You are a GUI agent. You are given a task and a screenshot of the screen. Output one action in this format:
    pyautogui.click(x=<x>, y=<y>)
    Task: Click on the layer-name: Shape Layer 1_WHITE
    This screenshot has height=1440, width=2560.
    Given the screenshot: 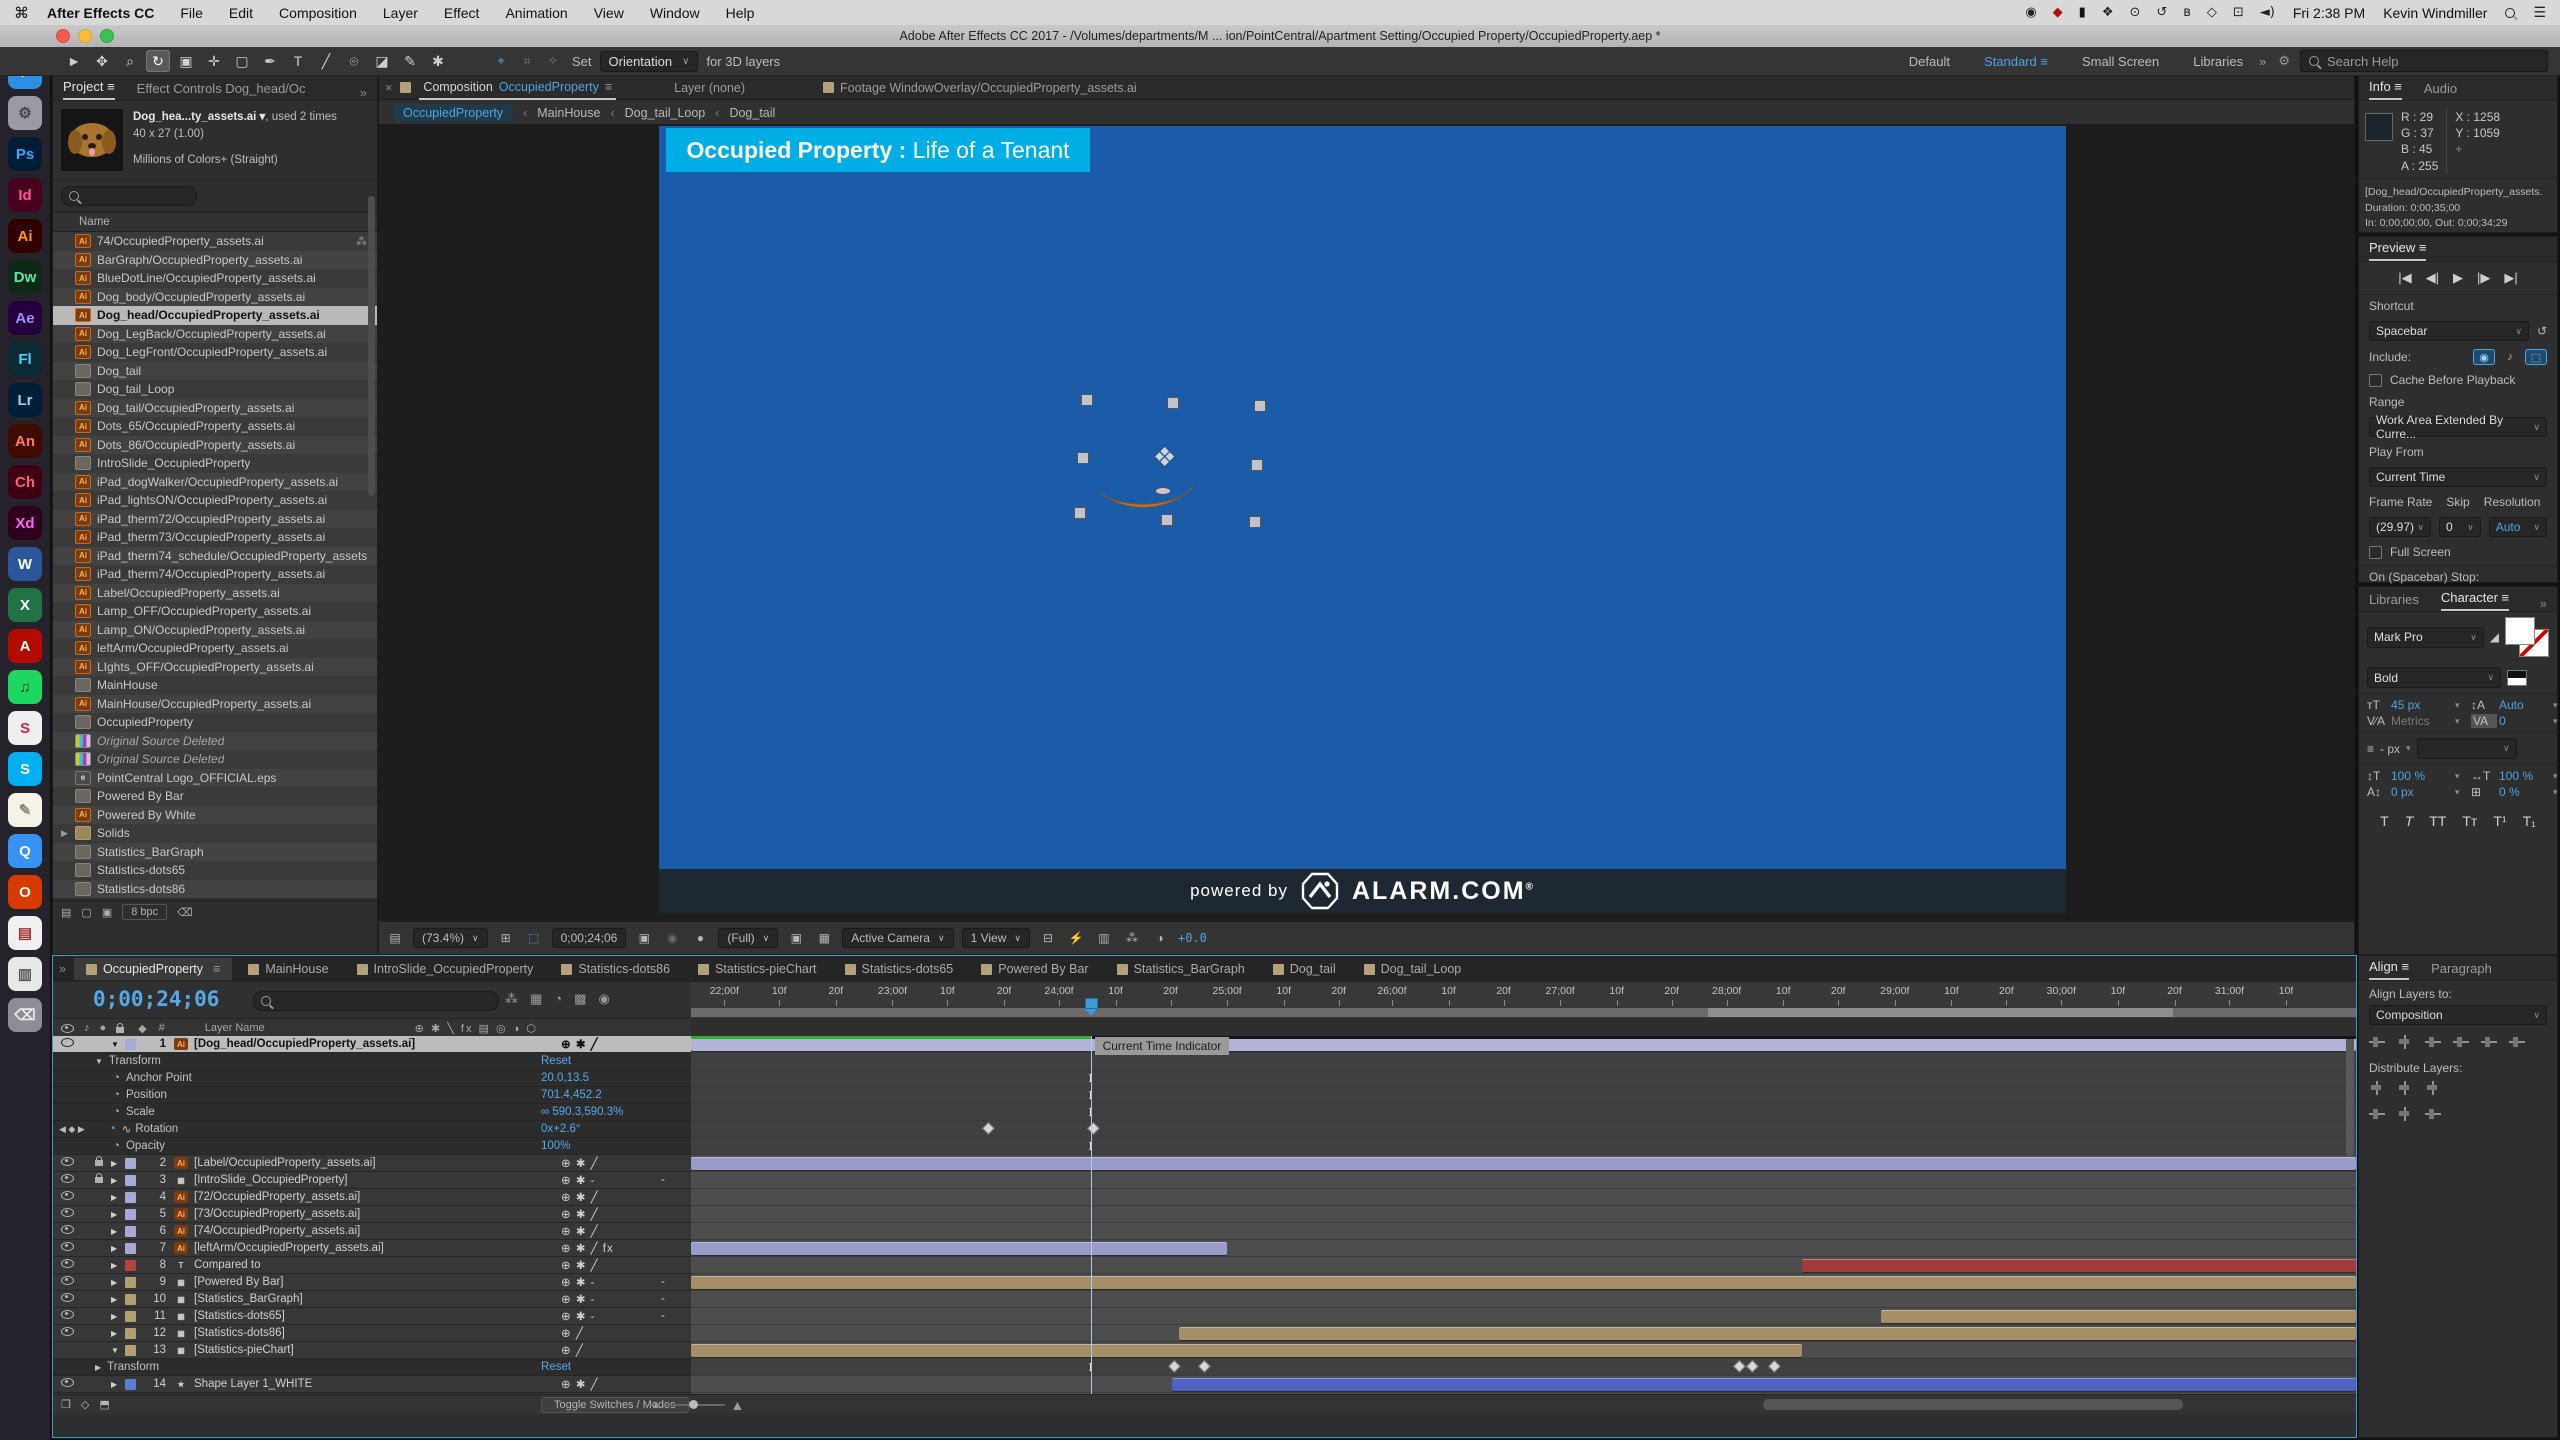 What is the action you would take?
    pyautogui.click(x=344, y=1384)
    